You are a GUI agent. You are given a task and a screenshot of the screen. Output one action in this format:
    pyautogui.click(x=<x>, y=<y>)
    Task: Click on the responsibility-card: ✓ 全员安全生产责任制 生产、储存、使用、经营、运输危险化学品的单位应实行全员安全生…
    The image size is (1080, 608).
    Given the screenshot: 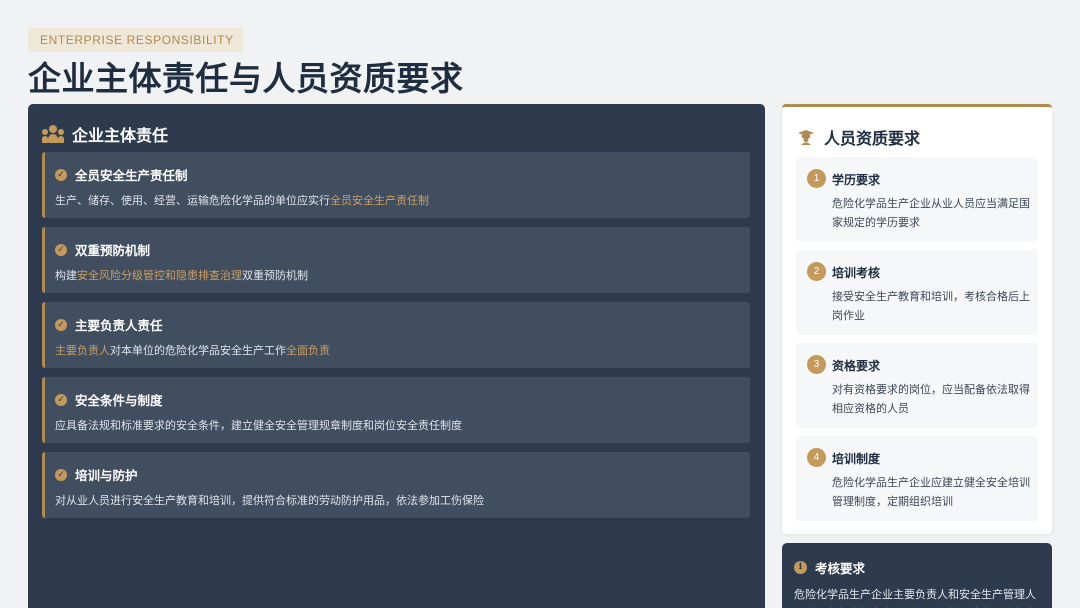 What is the action you would take?
    pyautogui.click(x=396, y=185)
    